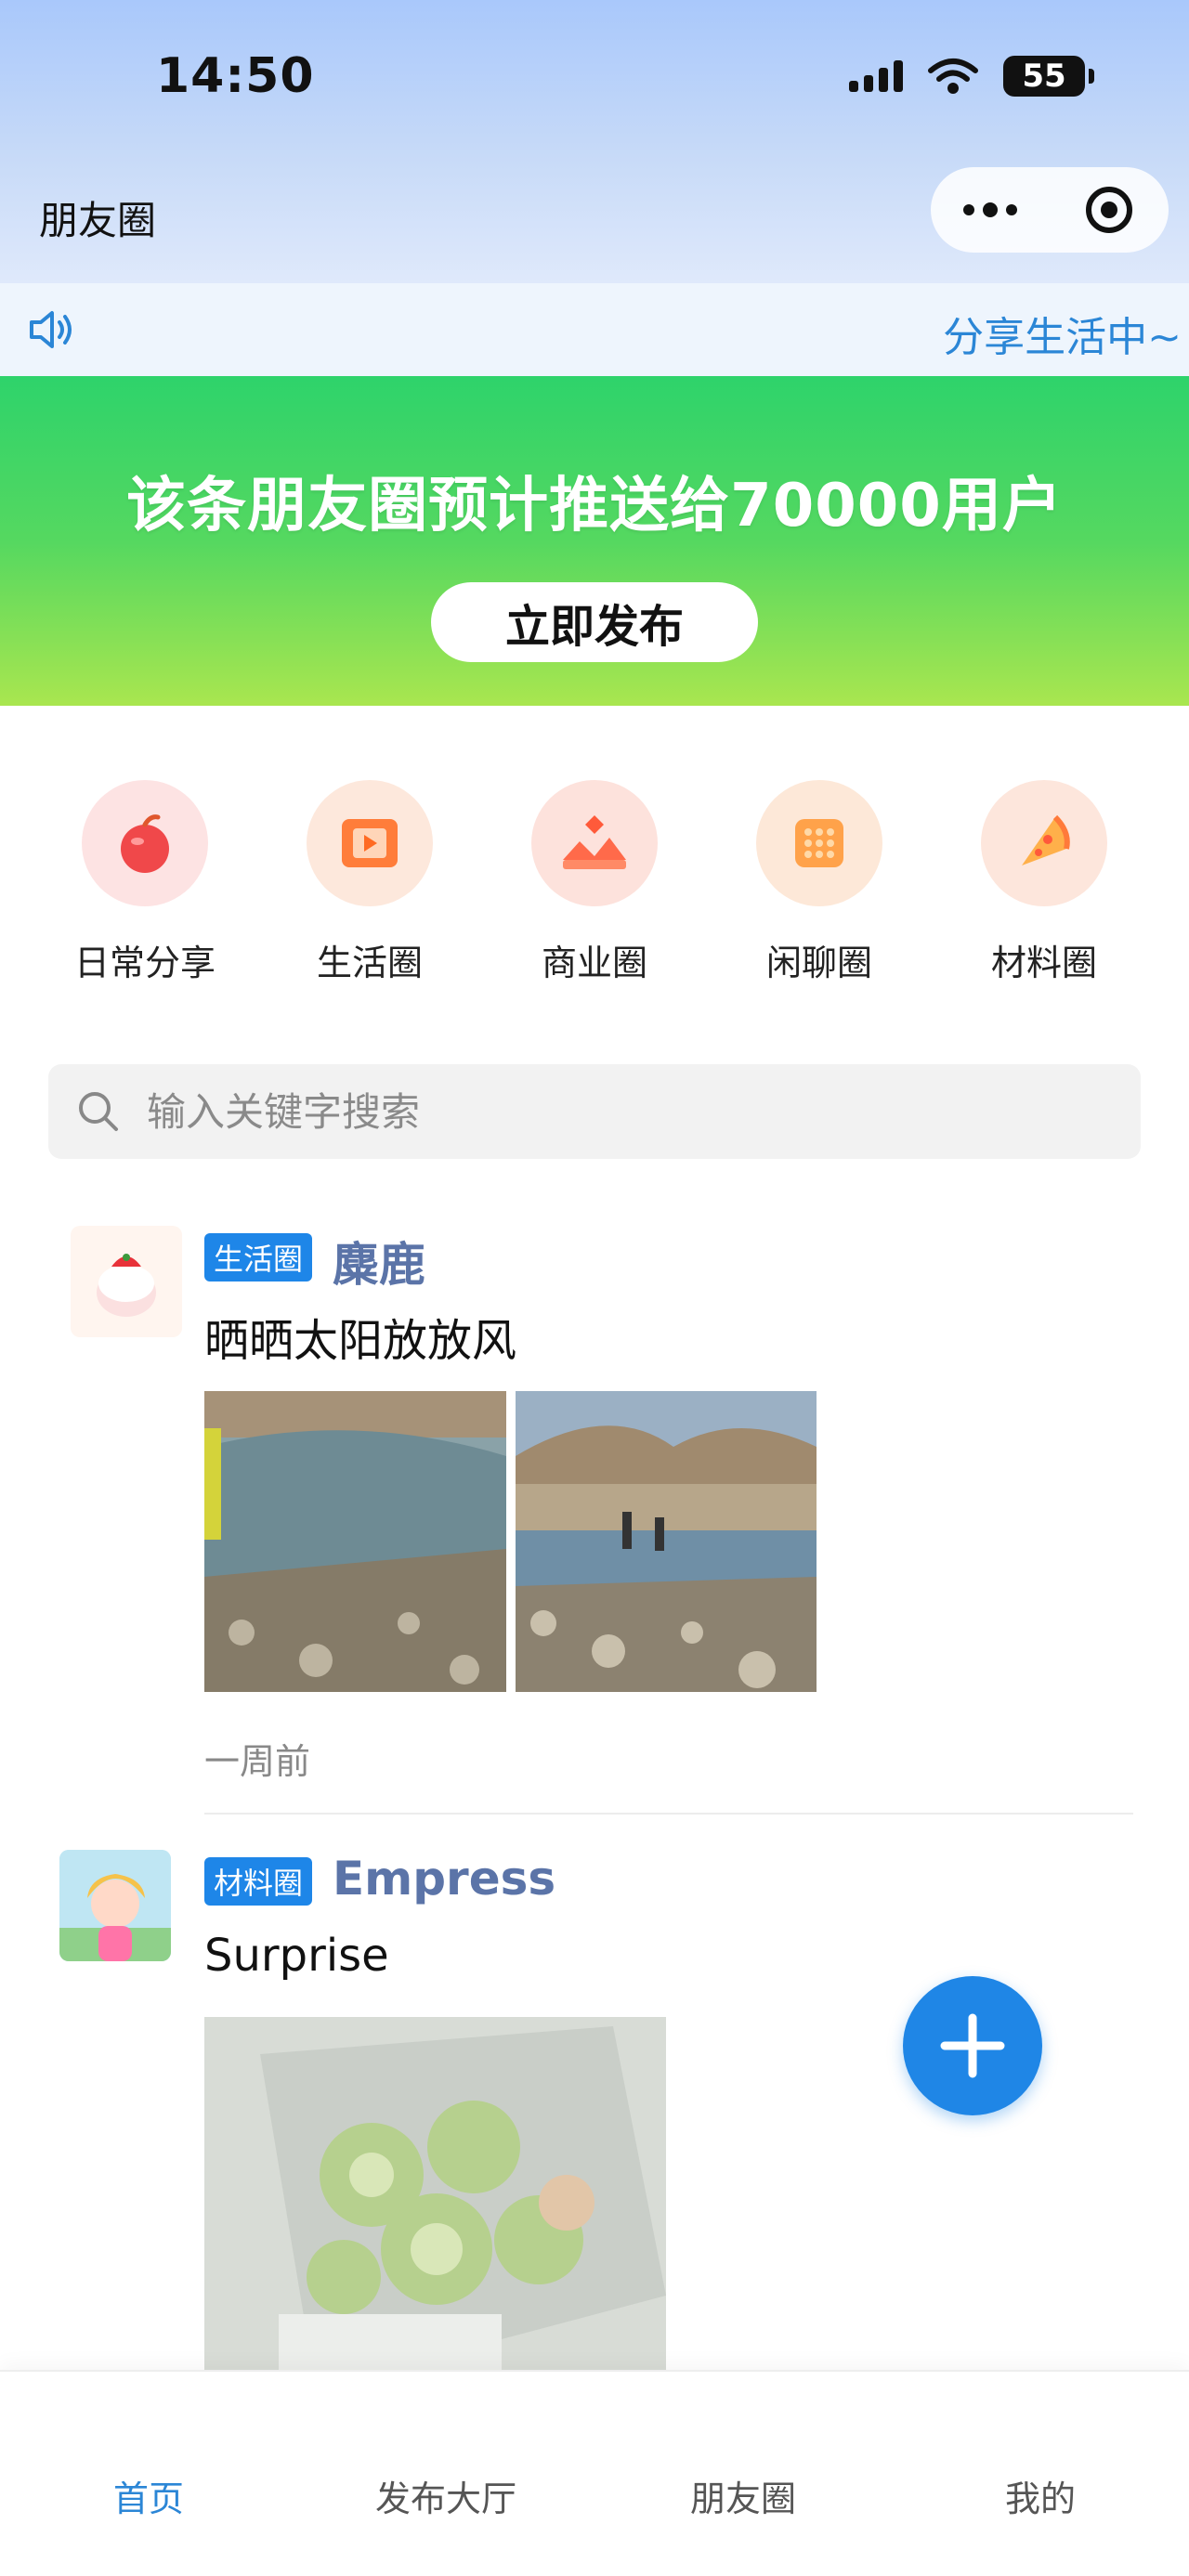 The height and width of the screenshot is (2576, 1189). Describe the element at coordinates (594, 506) in the screenshot. I see `banner-headline: 该条朋友圈预计推送给70000用户` at that location.